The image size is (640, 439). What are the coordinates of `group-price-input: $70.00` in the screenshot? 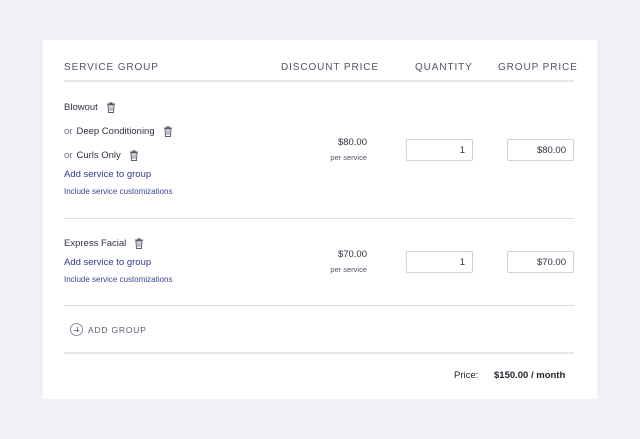 It's located at (540, 262).